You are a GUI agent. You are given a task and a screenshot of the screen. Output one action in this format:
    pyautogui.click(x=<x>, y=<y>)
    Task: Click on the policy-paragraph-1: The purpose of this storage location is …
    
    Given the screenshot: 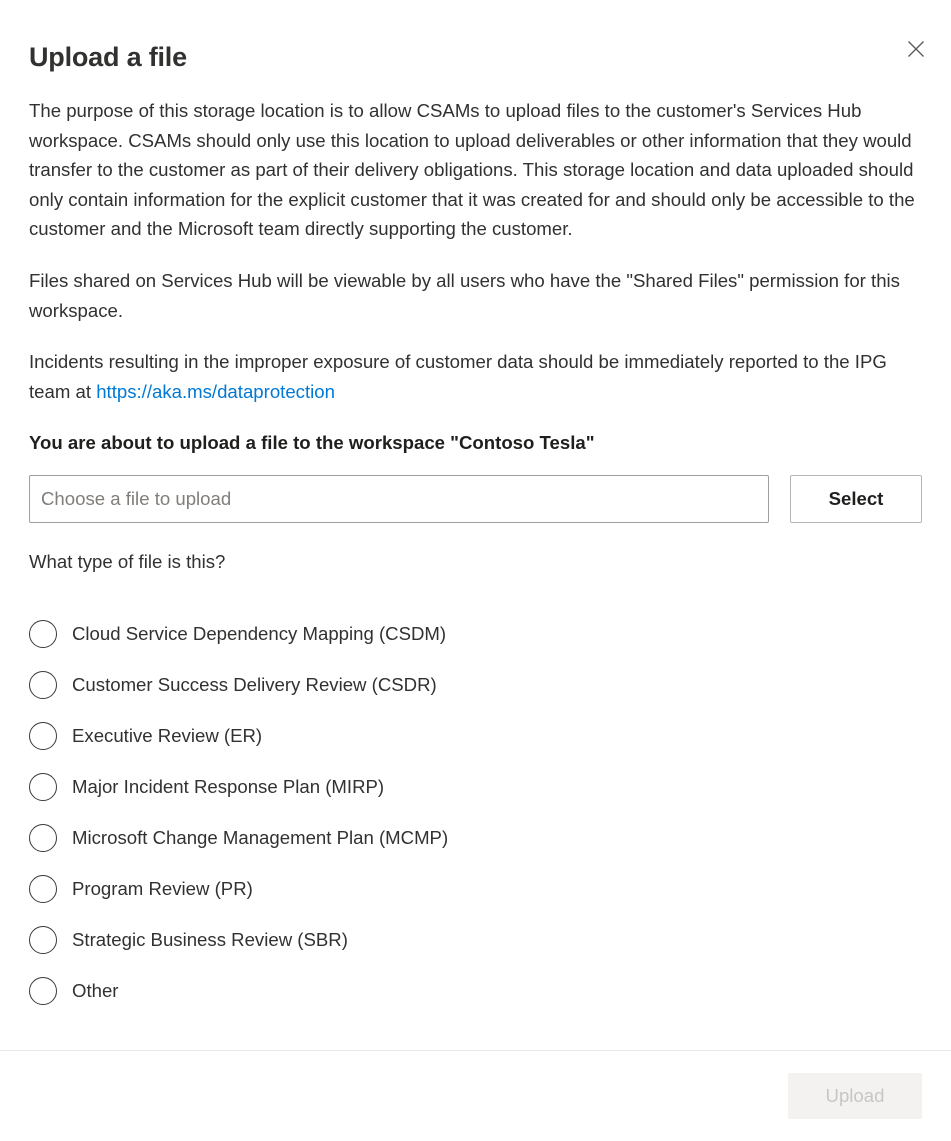 What is the action you would take?
    pyautogui.click(x=472, y=170)
    